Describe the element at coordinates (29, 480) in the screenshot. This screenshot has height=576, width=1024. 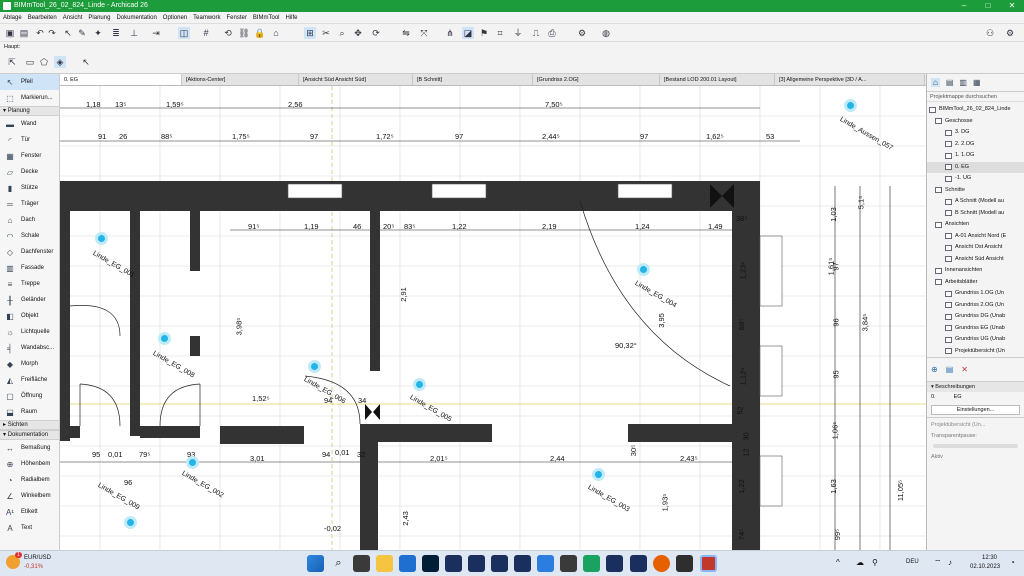
I see `tool-radialbem: ◔ Radialbem` at that location.